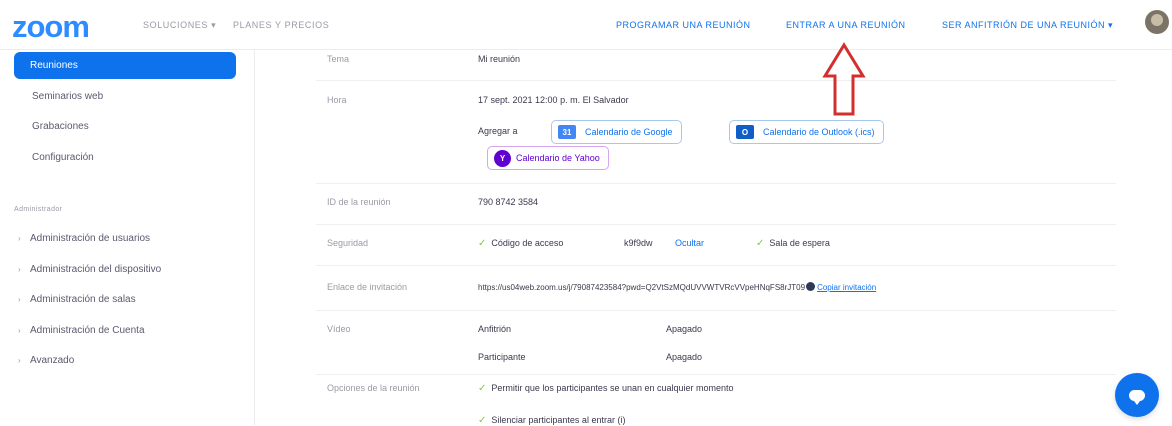  Describe the element at coordinates (1157, 22) in the screenshot. I see `user-avatar-icon` at that location.